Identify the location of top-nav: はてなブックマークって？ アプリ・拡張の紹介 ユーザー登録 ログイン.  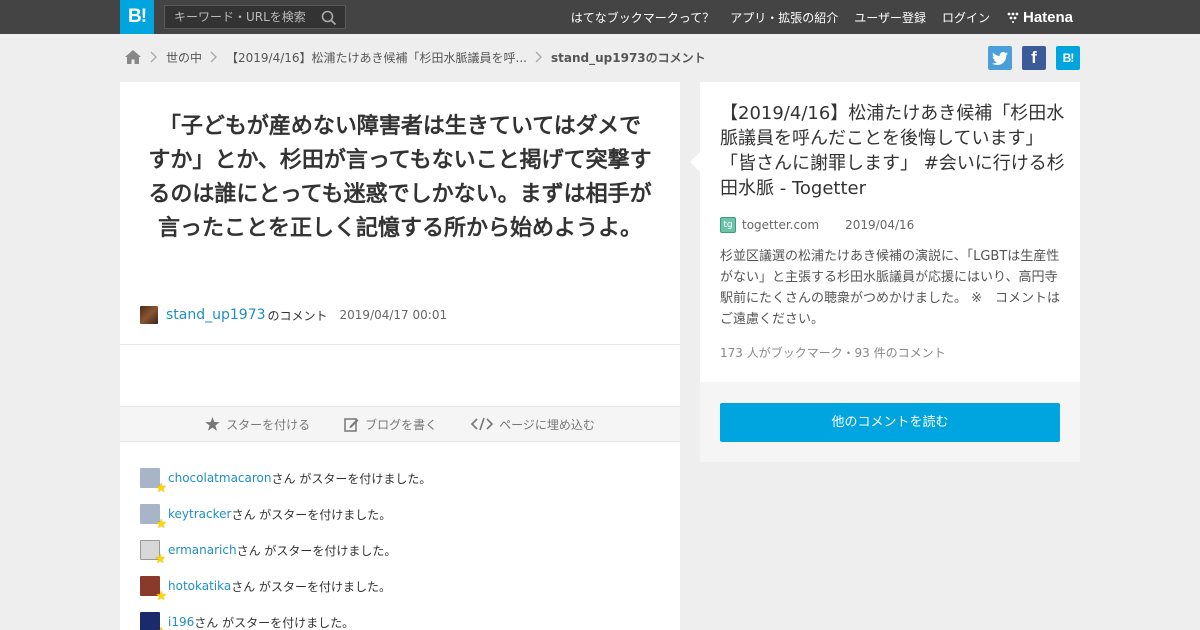
(772, 17).